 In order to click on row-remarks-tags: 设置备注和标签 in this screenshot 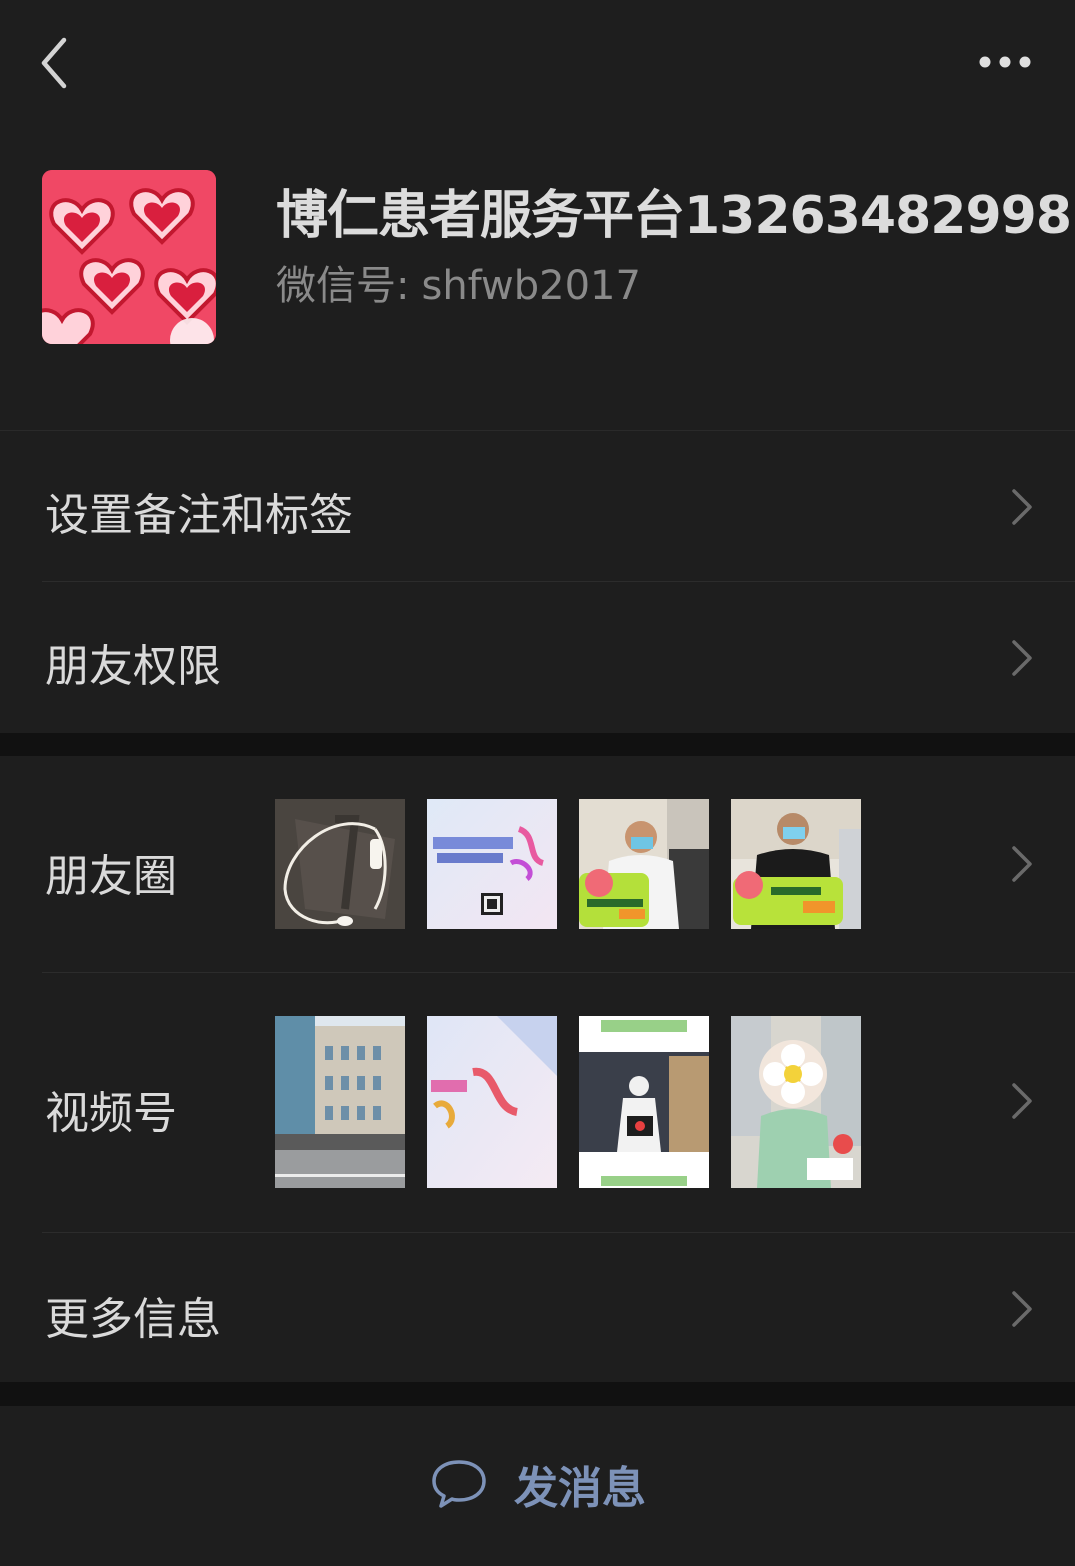, I will do `click(537, 506)`.